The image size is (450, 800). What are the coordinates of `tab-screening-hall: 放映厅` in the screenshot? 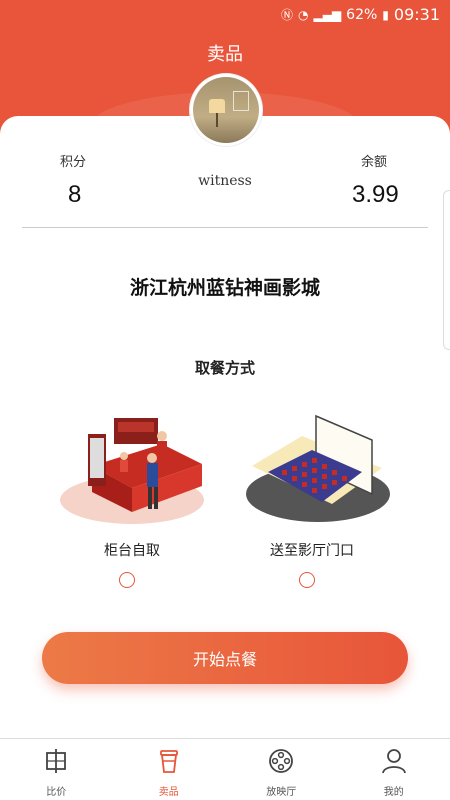 It's located at (281, 769).